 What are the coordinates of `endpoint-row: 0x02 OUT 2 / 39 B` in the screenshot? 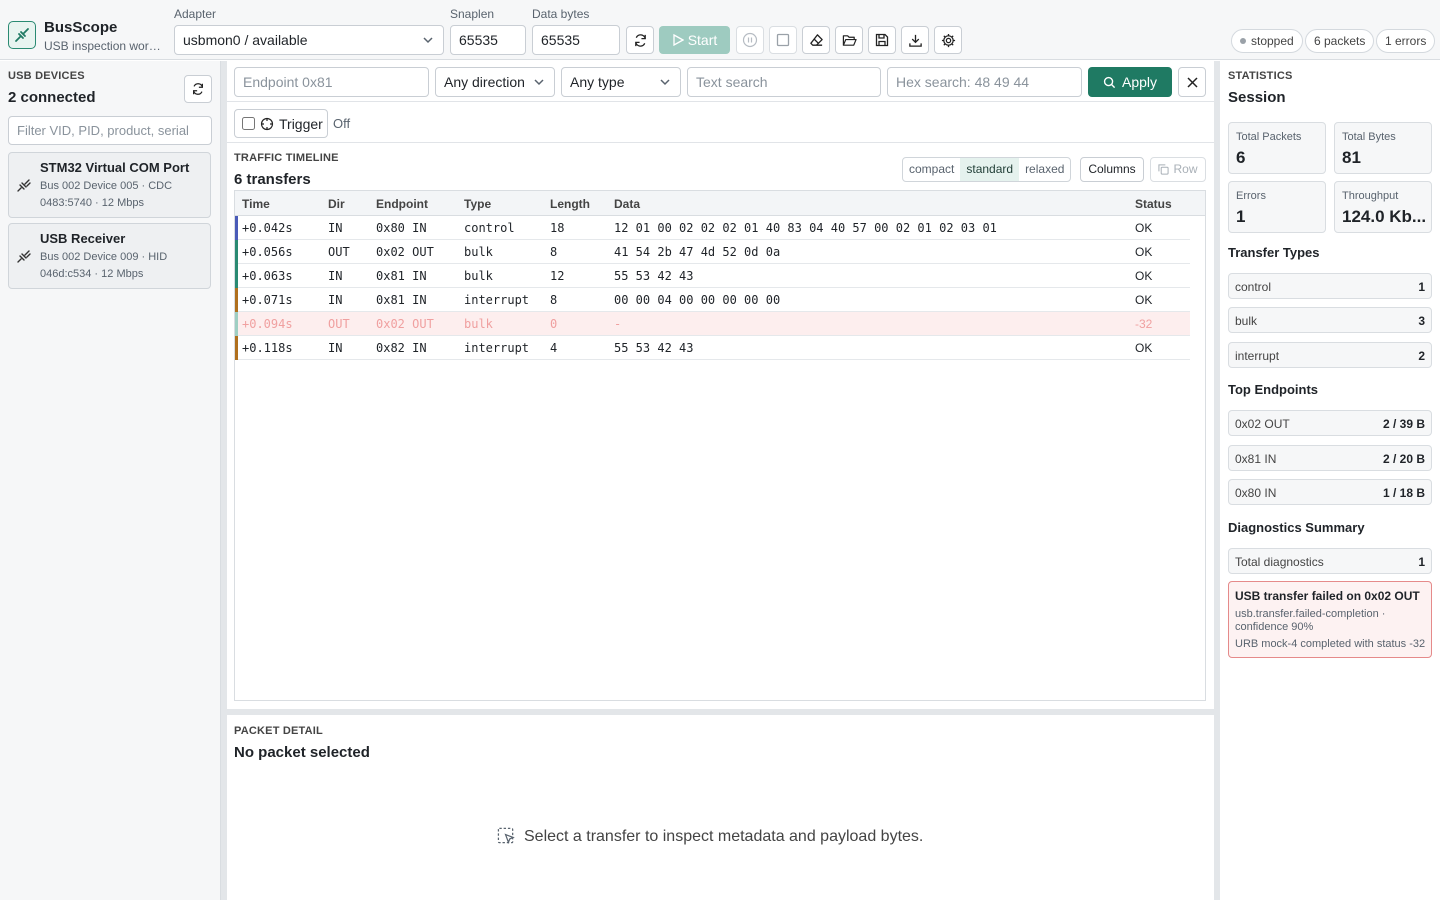 It's located at (1330, 423).